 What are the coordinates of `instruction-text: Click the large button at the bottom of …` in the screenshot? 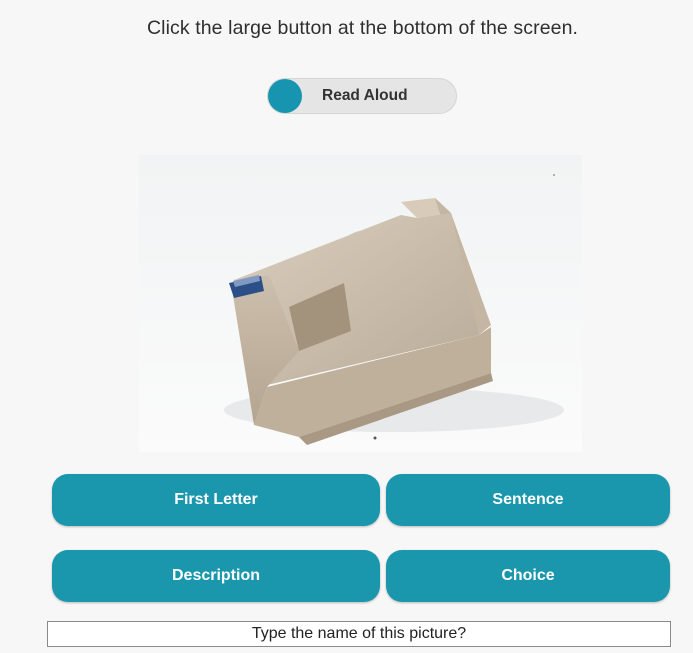 It's located at (362, 28).